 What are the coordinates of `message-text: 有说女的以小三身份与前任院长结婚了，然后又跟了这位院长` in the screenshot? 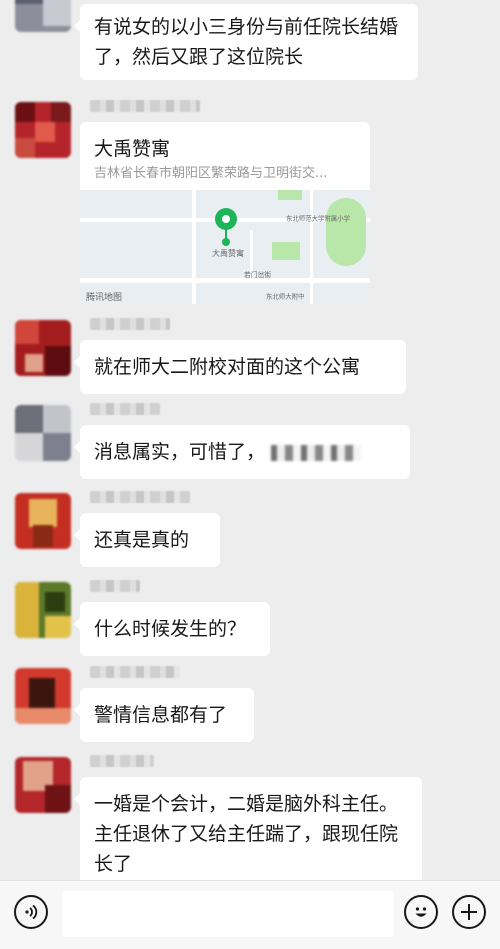 It's located at (246, 42).